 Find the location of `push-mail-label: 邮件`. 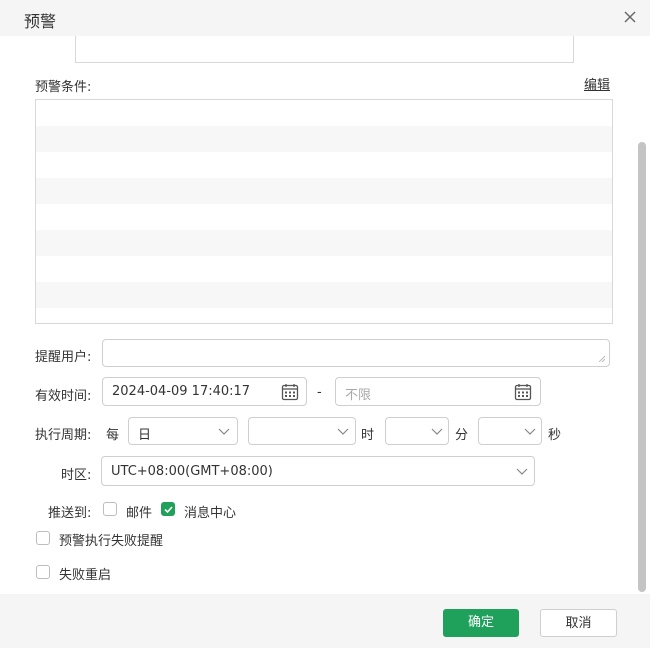

push-mail-label: 邮件 is located at coordinates (139, 513).